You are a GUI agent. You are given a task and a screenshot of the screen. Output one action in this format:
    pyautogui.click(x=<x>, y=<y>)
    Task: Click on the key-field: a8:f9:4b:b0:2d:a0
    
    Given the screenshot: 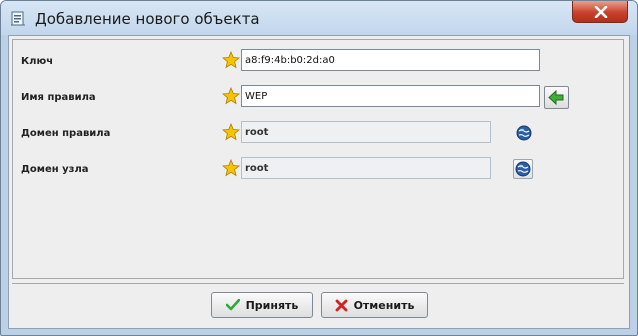 What is the action you would take?
    pyautogui.click(x=390, y=60)
    